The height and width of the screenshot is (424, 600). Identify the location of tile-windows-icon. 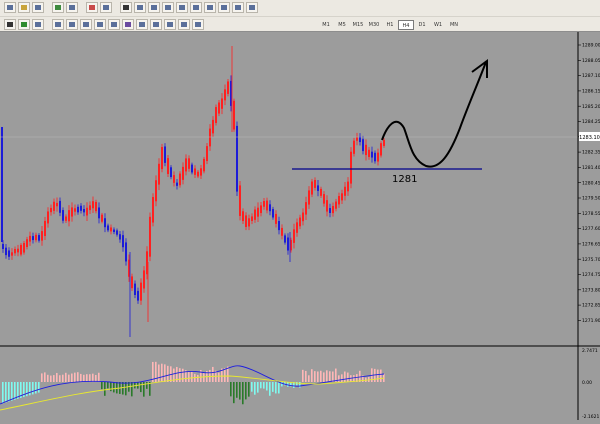
(86, 24).